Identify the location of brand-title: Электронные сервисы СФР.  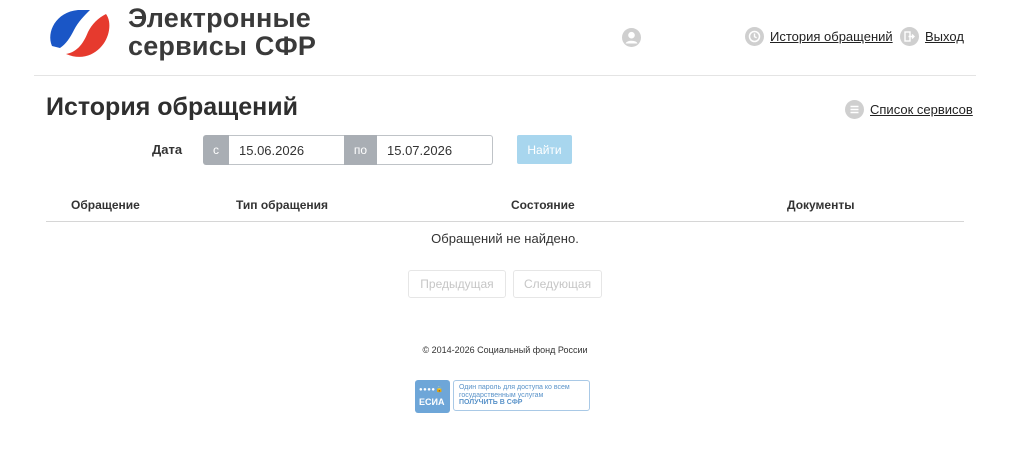
(222, 32).